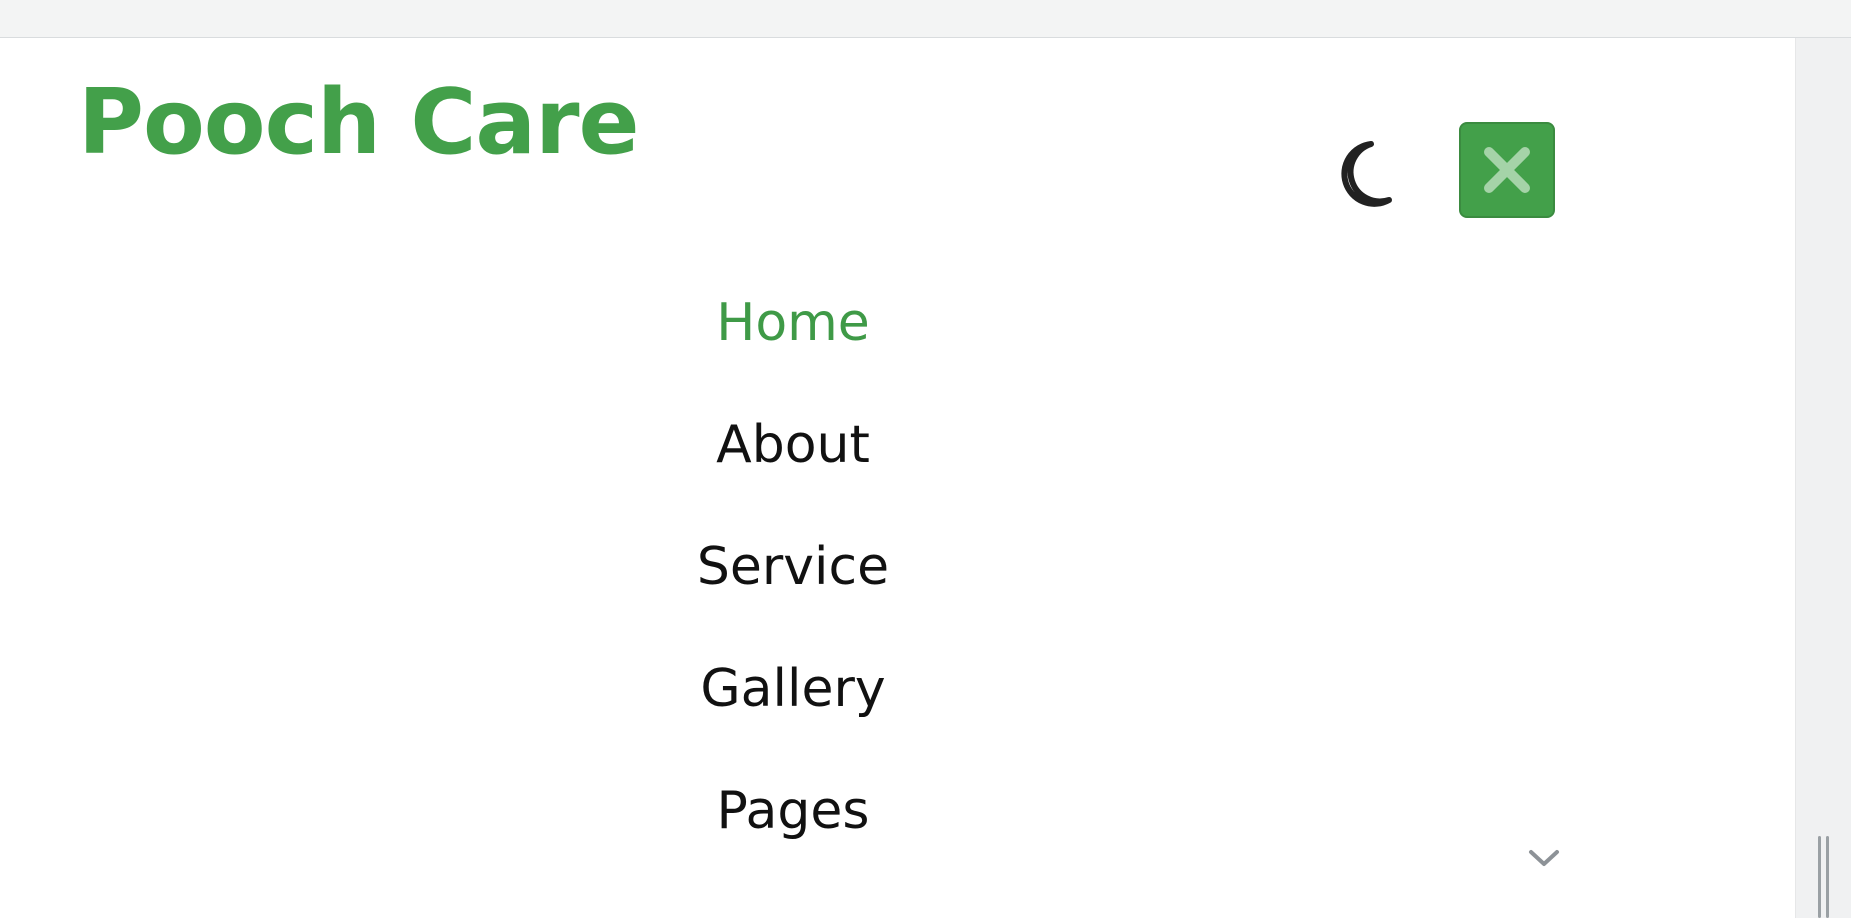 The height and width of the screenshot is (918, 1851). I want to click on nav-item-service: Service, so click(793, 597).